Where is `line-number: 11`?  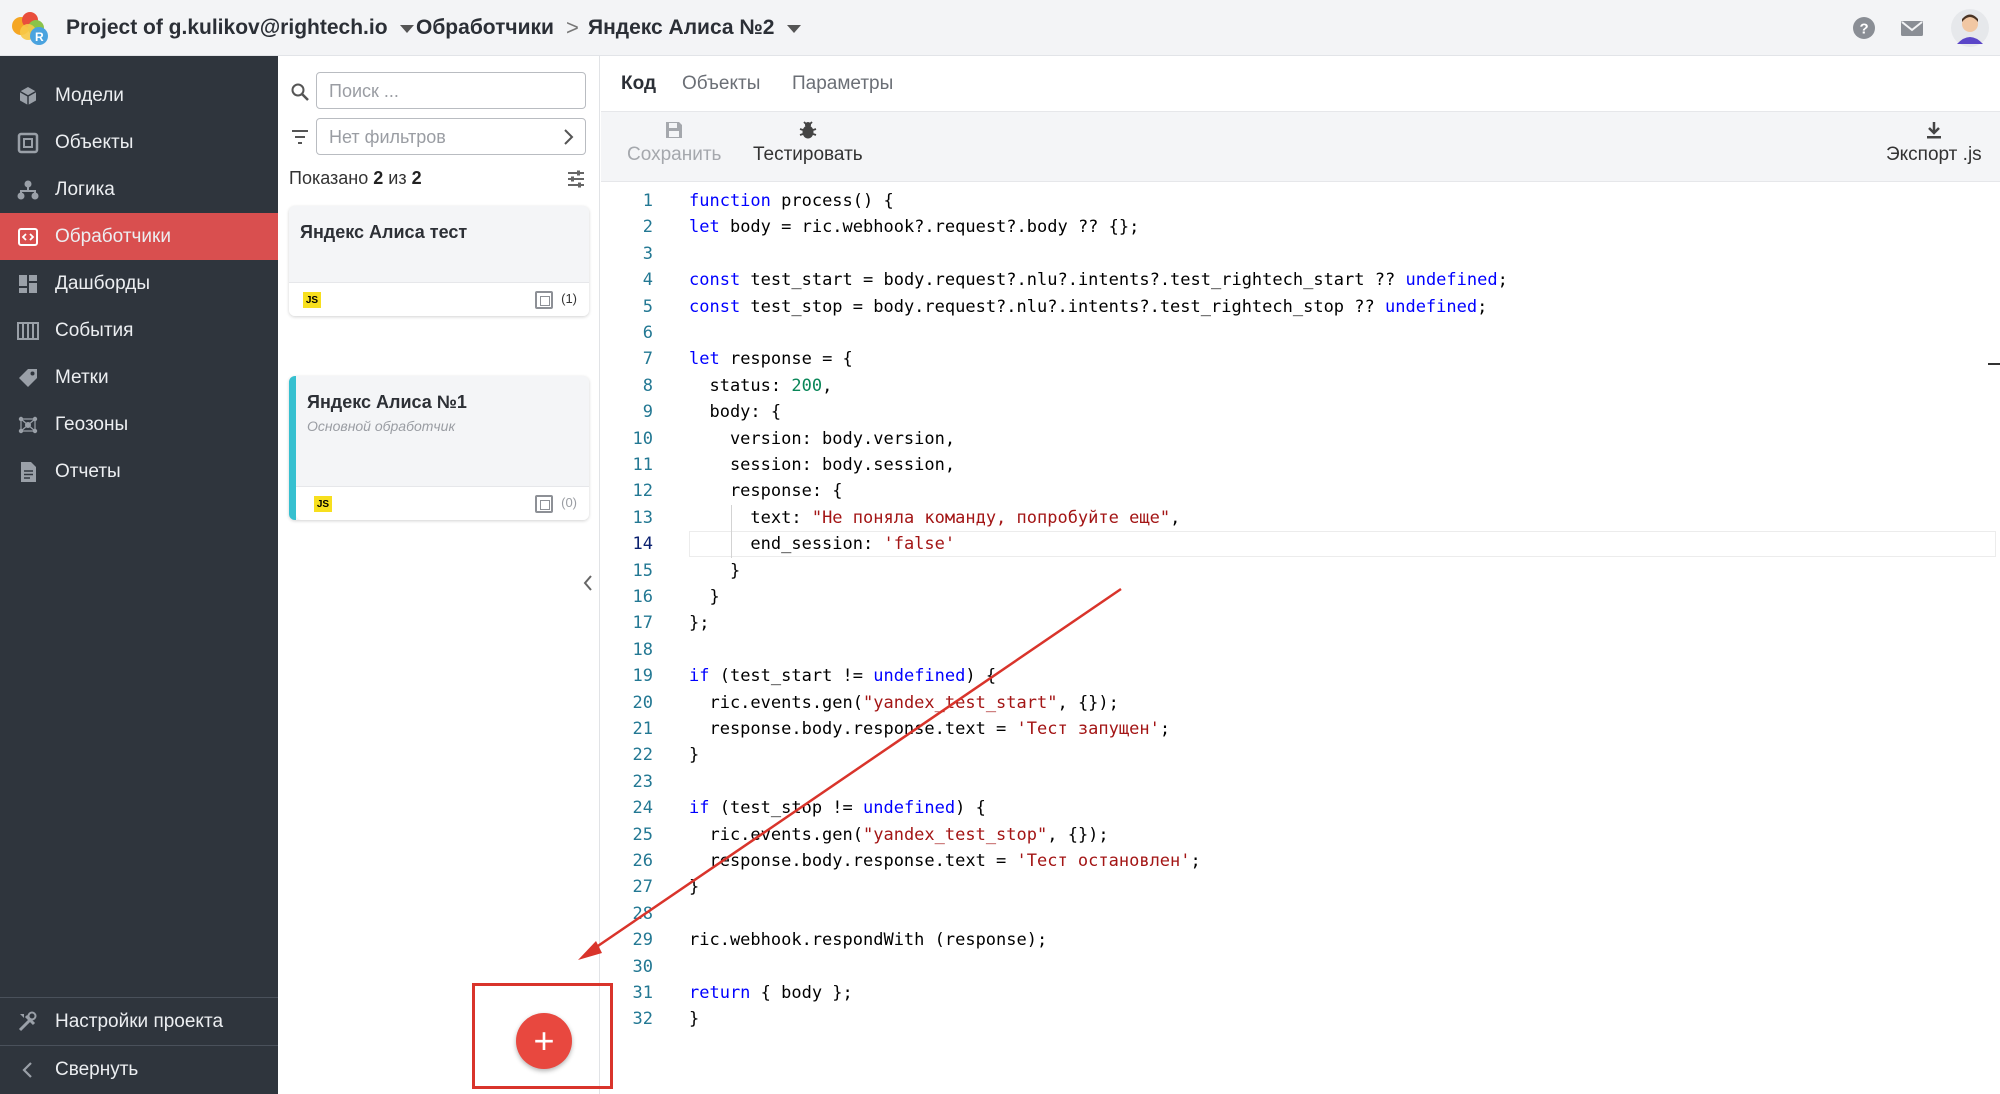 line-number: 11 is located at coordinates (642, 465).